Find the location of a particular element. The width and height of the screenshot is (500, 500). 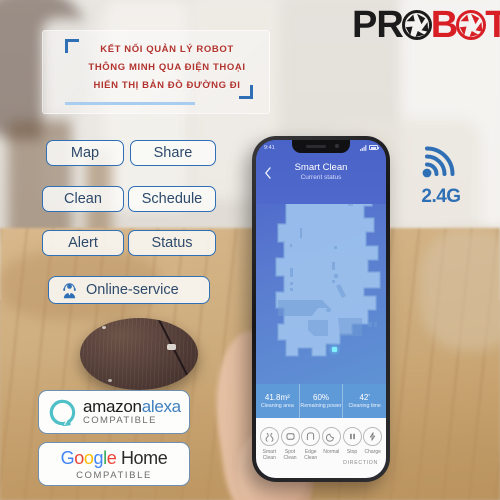

badge-amazon-alexa: amazonalexa COMPATIBLE is located at coordinates (114, 412).